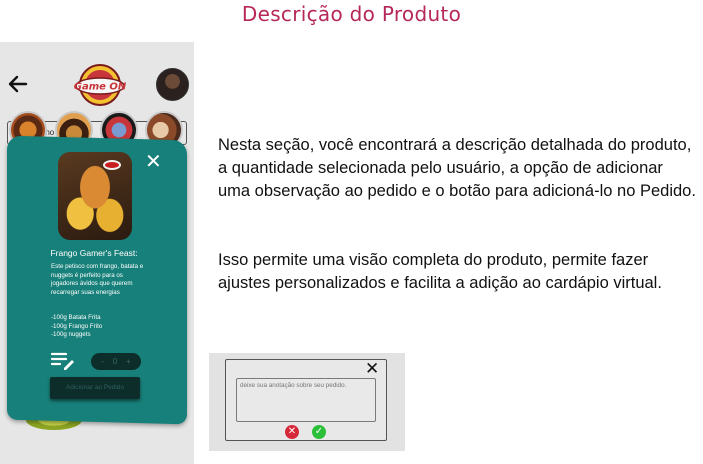 Image resolution: width=703 pixels, height=464 pixels. I want to click on add-to-order-button: Adicionar ao Pedido, so click(95, 388).